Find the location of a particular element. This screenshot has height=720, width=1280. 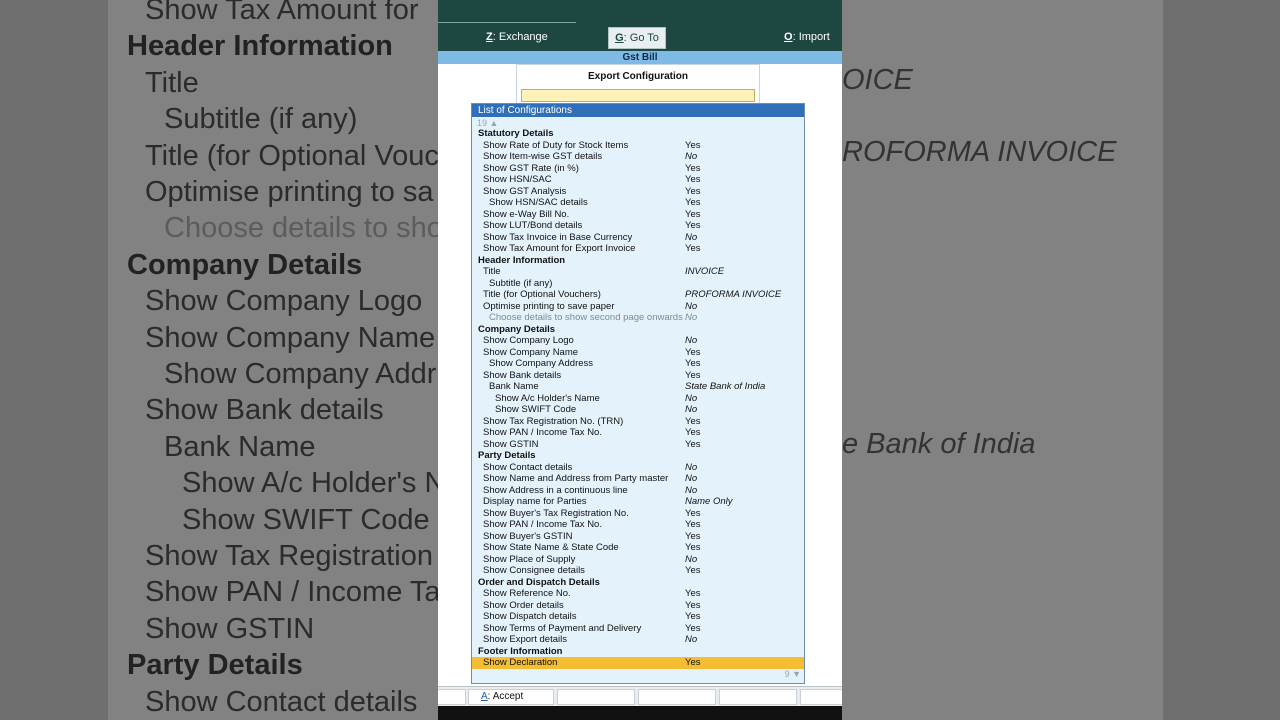

config-row: Show Terms of Payment and Delivery Yes is located at coordinates (638, 629).